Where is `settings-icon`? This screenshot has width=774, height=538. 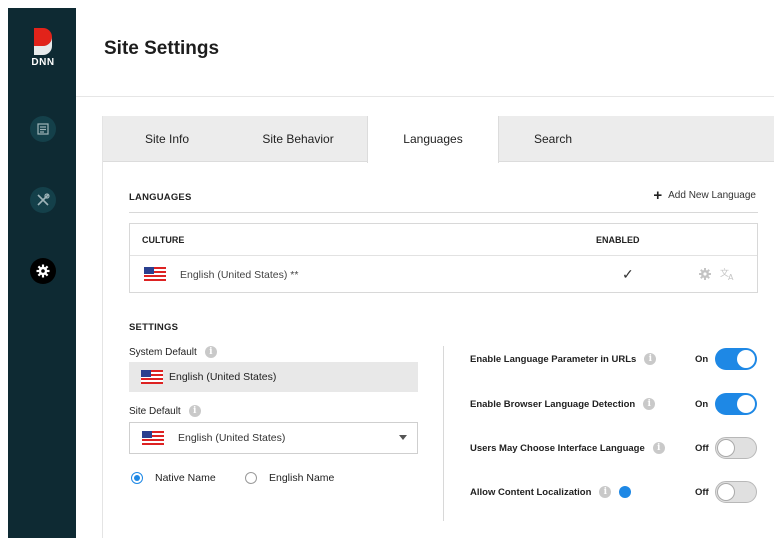 settings-icon is located at coordinates (43, 271).